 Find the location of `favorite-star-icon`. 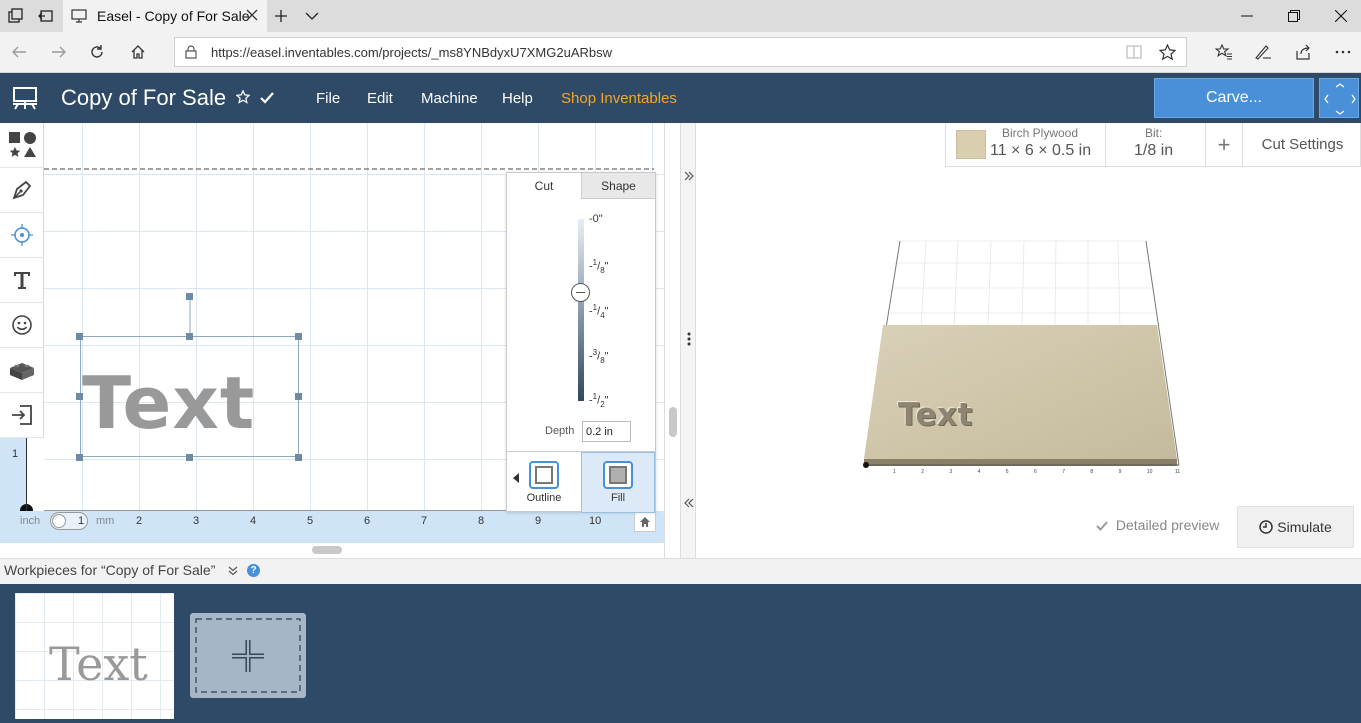

favorite-star-icon is located at coordinates (1167, 52).